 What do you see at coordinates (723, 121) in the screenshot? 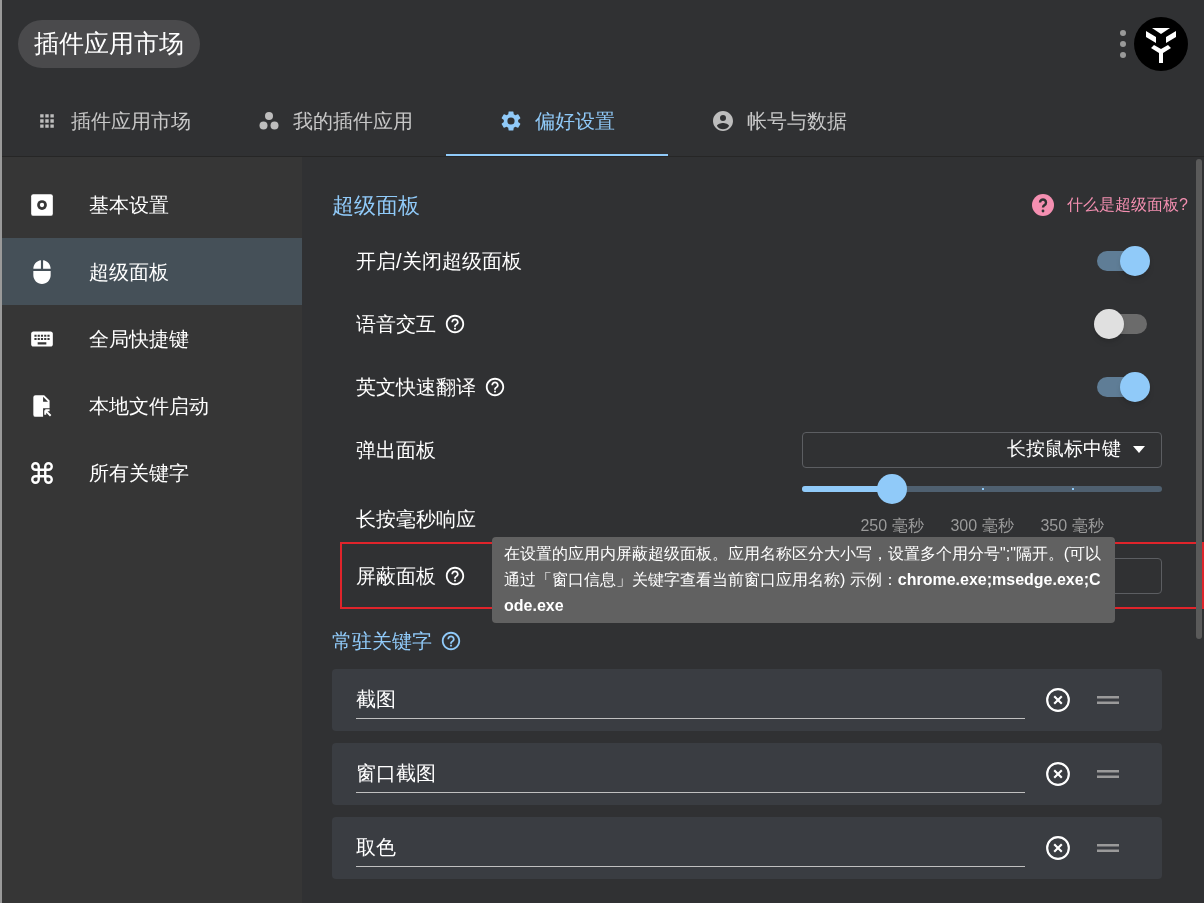
I see `account-icon` at bounding box center [723, 121].